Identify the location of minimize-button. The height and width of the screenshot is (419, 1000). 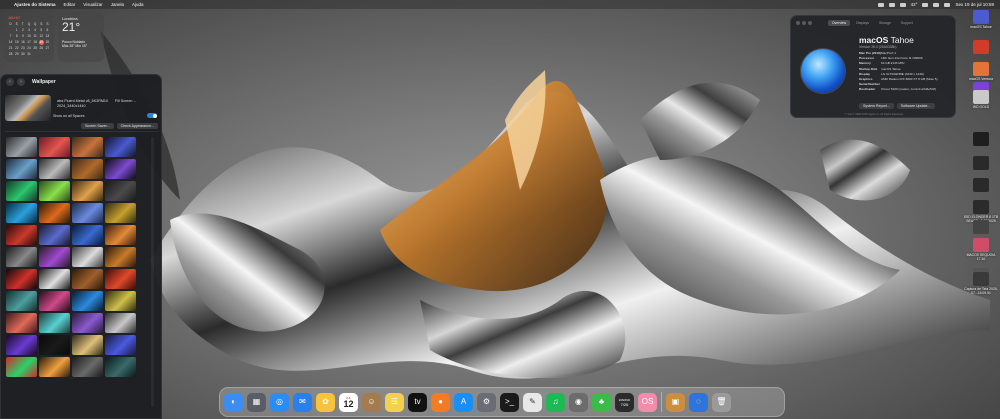
(804, 23).